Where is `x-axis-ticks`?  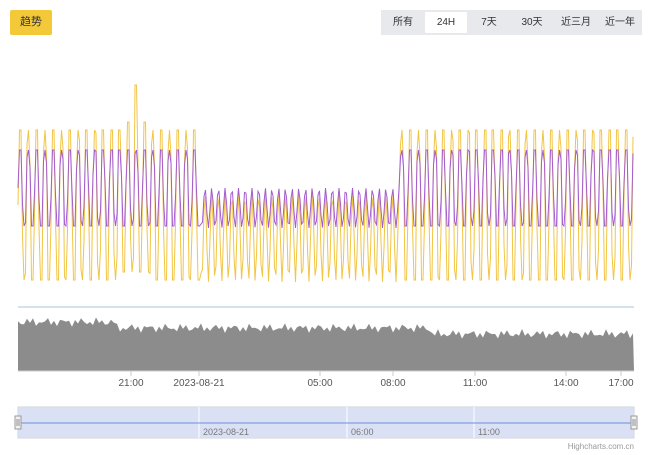
x-axis-ticks is located at coordinates (376, 373).